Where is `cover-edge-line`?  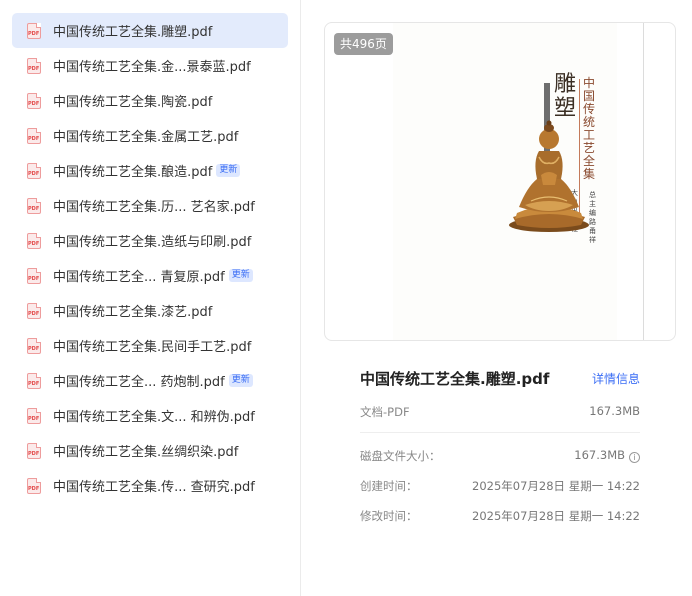 cover-edge-line is located at coordinates (643, 181).